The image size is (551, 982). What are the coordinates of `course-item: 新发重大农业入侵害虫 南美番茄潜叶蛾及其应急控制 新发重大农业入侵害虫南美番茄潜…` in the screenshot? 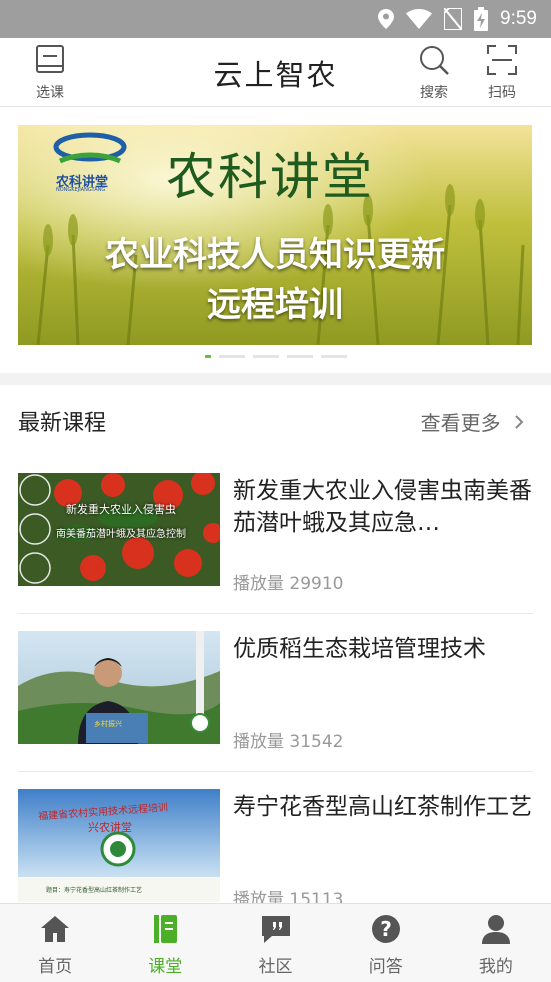 It's located at (275, 543).